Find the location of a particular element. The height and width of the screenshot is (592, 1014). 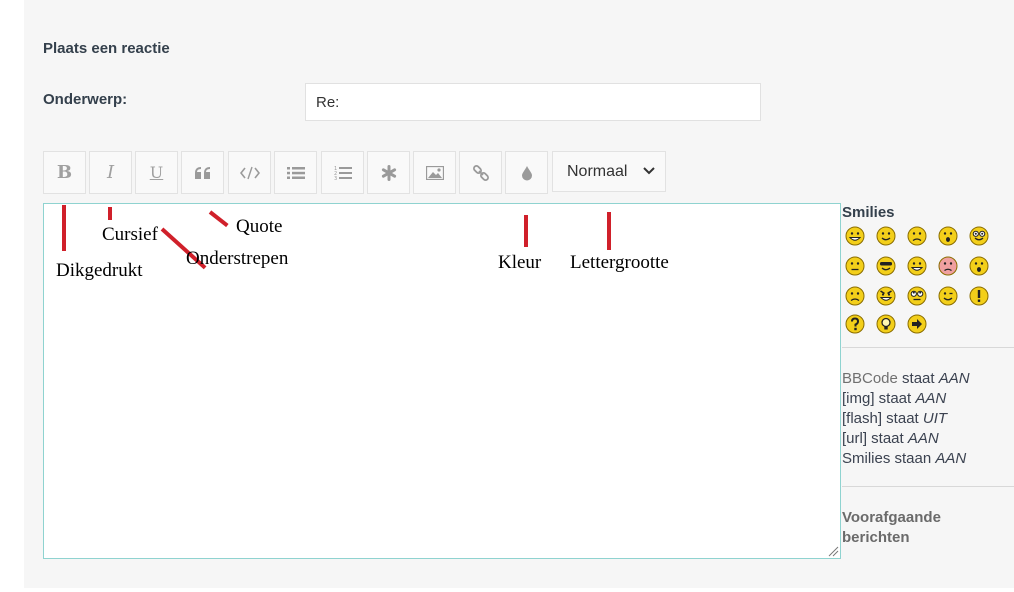

italic-button: I is located at coordinates (110, 172).